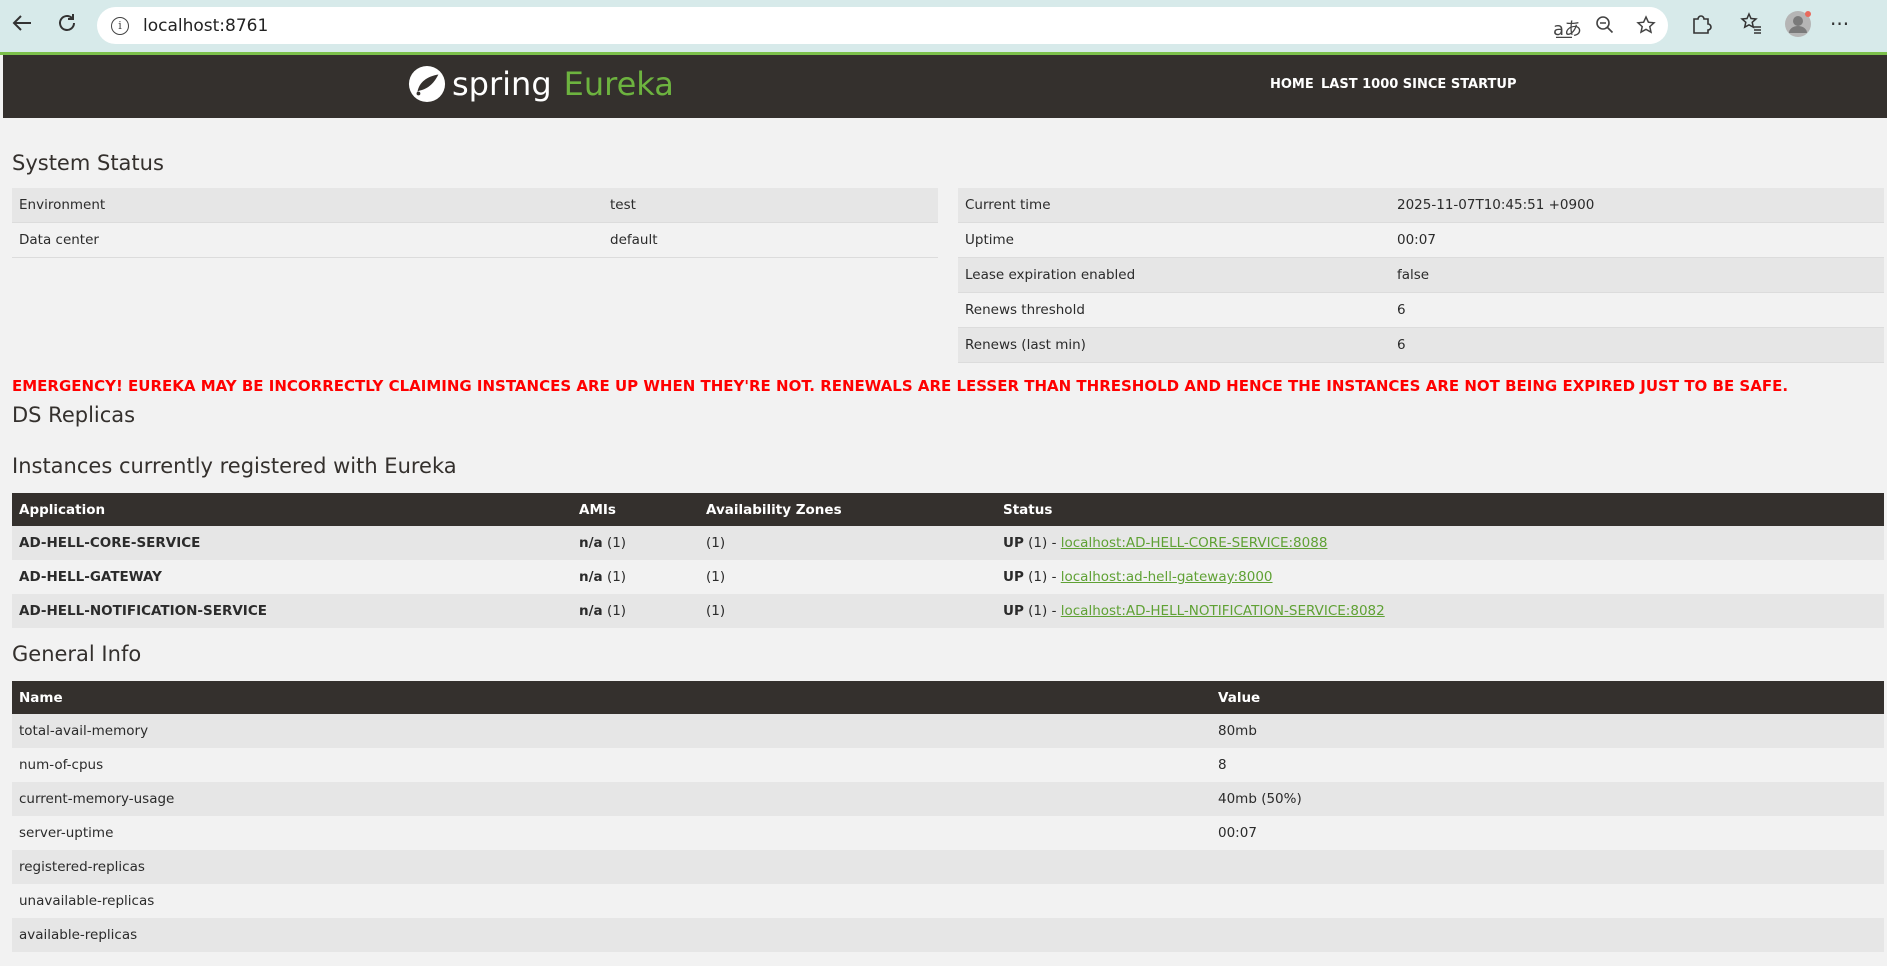 Image resolution: width=1887 pixels, height=966 pixels. Describe the element at coordinates (1567, 28) in the screenshot. I see `read-aloud-icon: a͟あ` at that location.